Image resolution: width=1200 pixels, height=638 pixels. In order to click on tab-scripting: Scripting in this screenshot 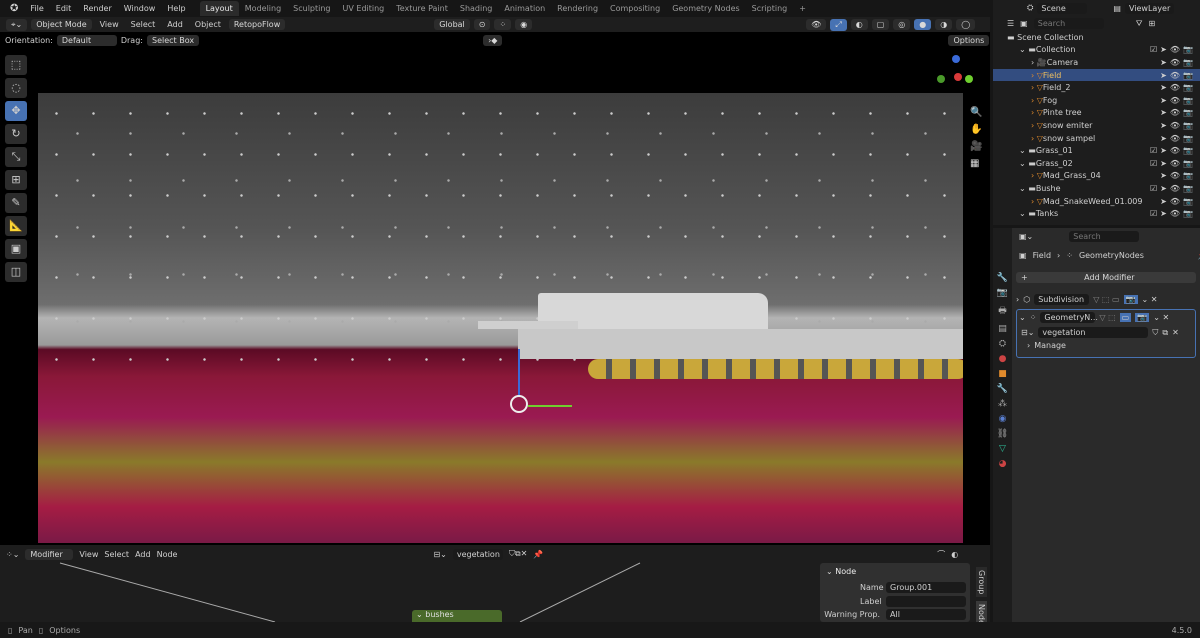, I will do `click(770, 8)`.